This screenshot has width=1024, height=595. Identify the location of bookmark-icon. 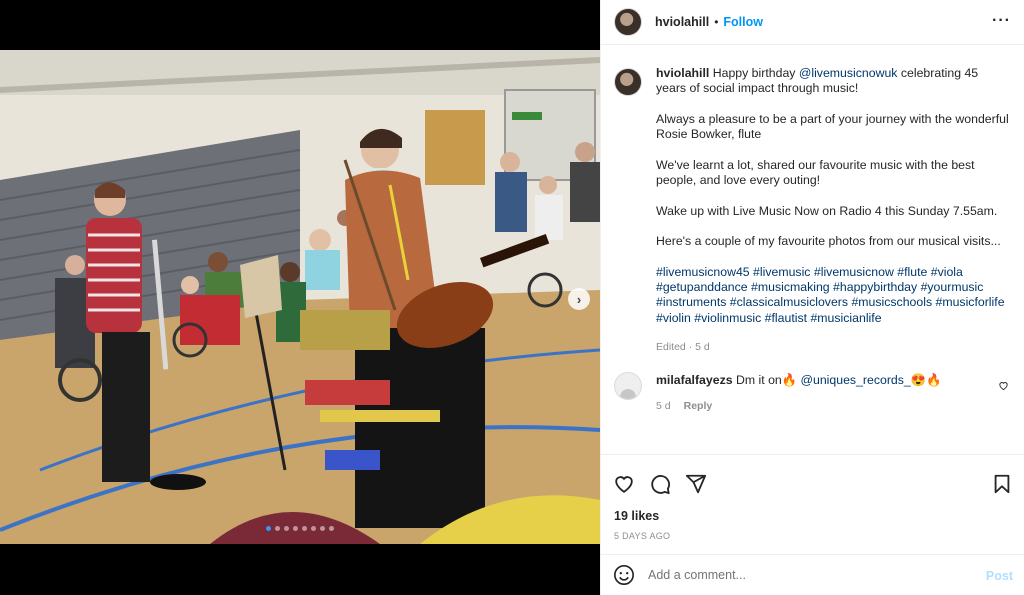
(1002, 484).